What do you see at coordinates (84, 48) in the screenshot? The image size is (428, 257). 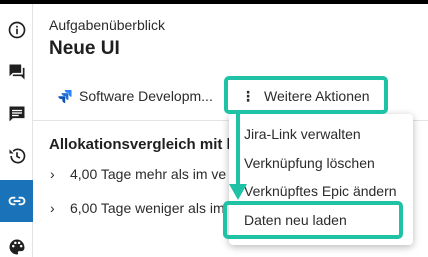 I see `panel-title: Neue UI` at bounding box center [84, 48].